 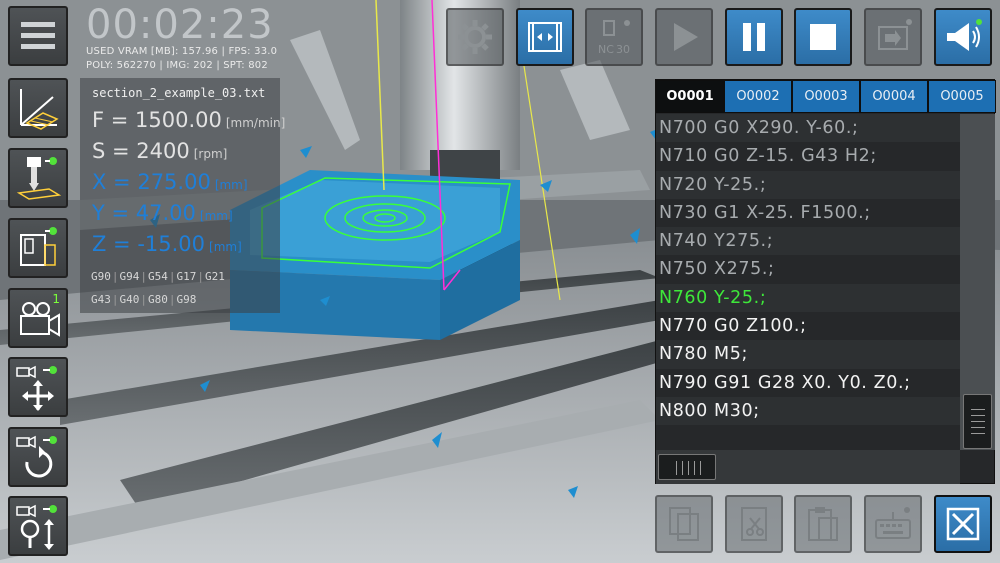 I want to click on z-position-readout: Z = -15.00 [mm], so click(x=167, y=244).